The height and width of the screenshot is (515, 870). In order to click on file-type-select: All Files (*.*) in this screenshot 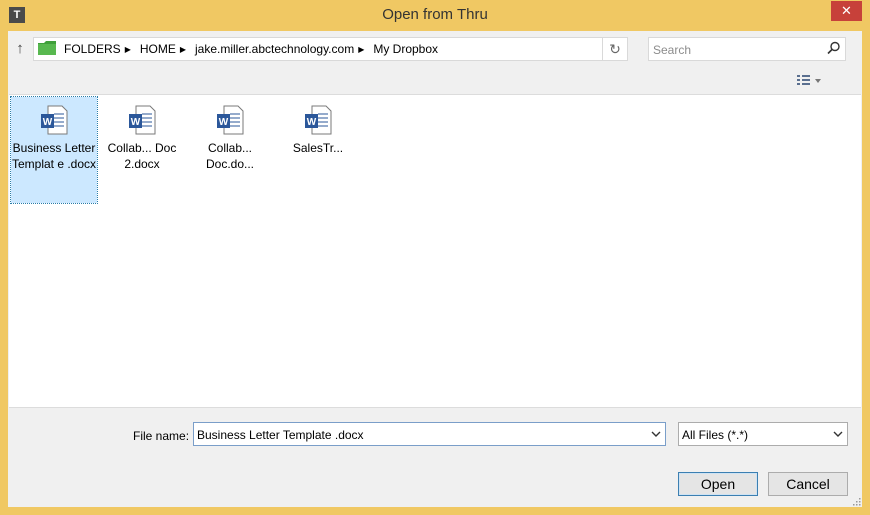, I will do `click(763, 434)`.